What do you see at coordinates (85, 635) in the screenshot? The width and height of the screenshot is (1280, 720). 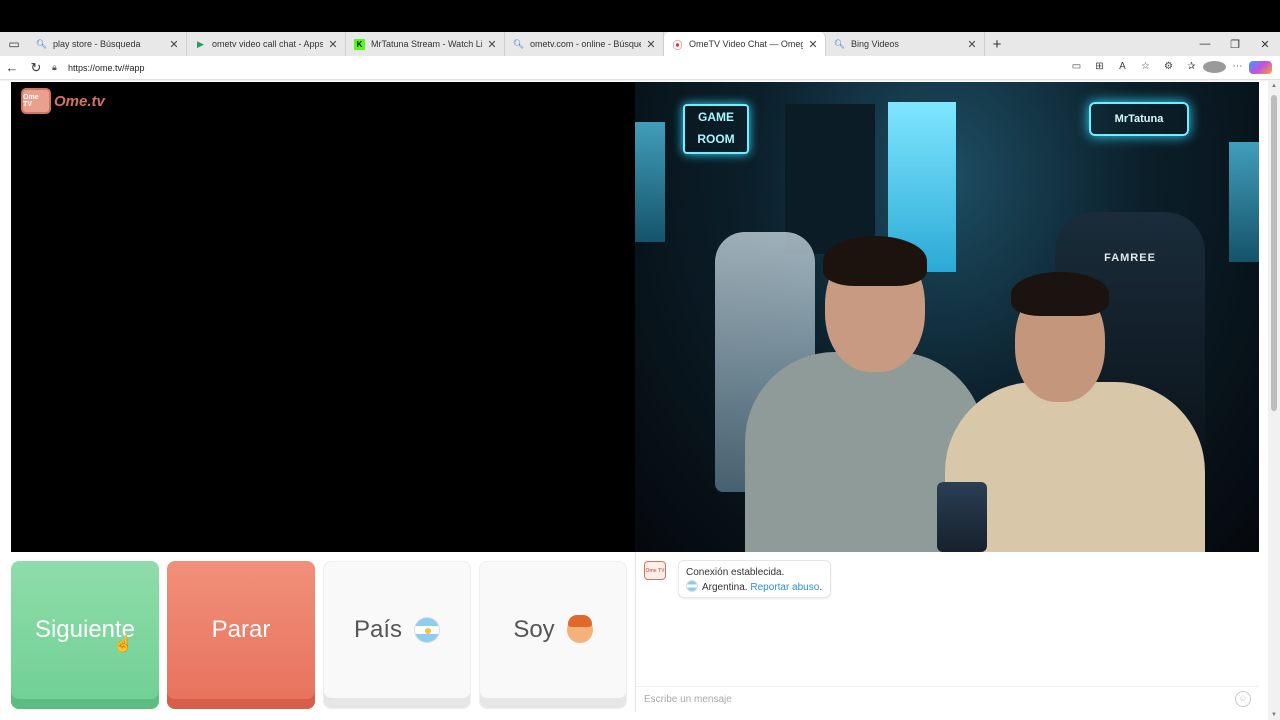 I see `next-button: Siguiente` at bounding box center [85, 635].